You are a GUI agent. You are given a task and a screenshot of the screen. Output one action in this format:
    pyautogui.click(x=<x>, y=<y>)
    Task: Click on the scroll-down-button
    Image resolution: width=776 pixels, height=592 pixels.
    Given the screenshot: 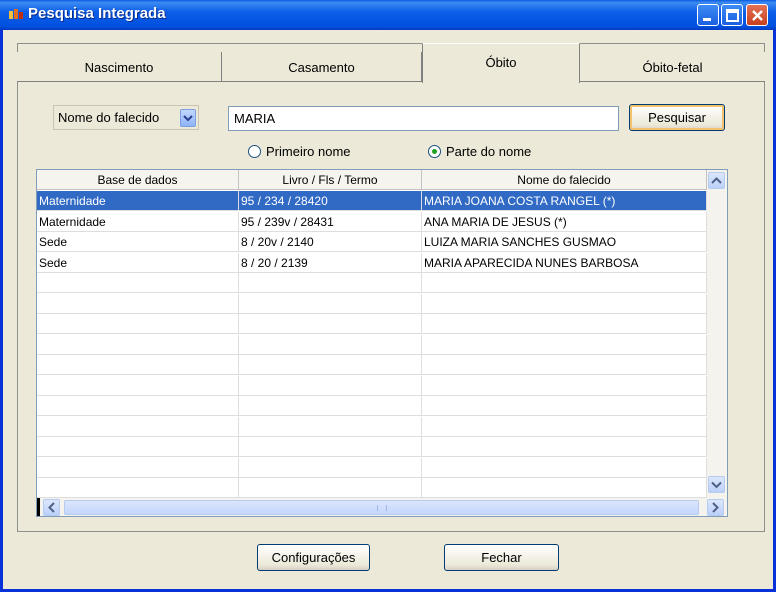 What is the action you would take?
    pyautogui.click(x=716, y=484)
    